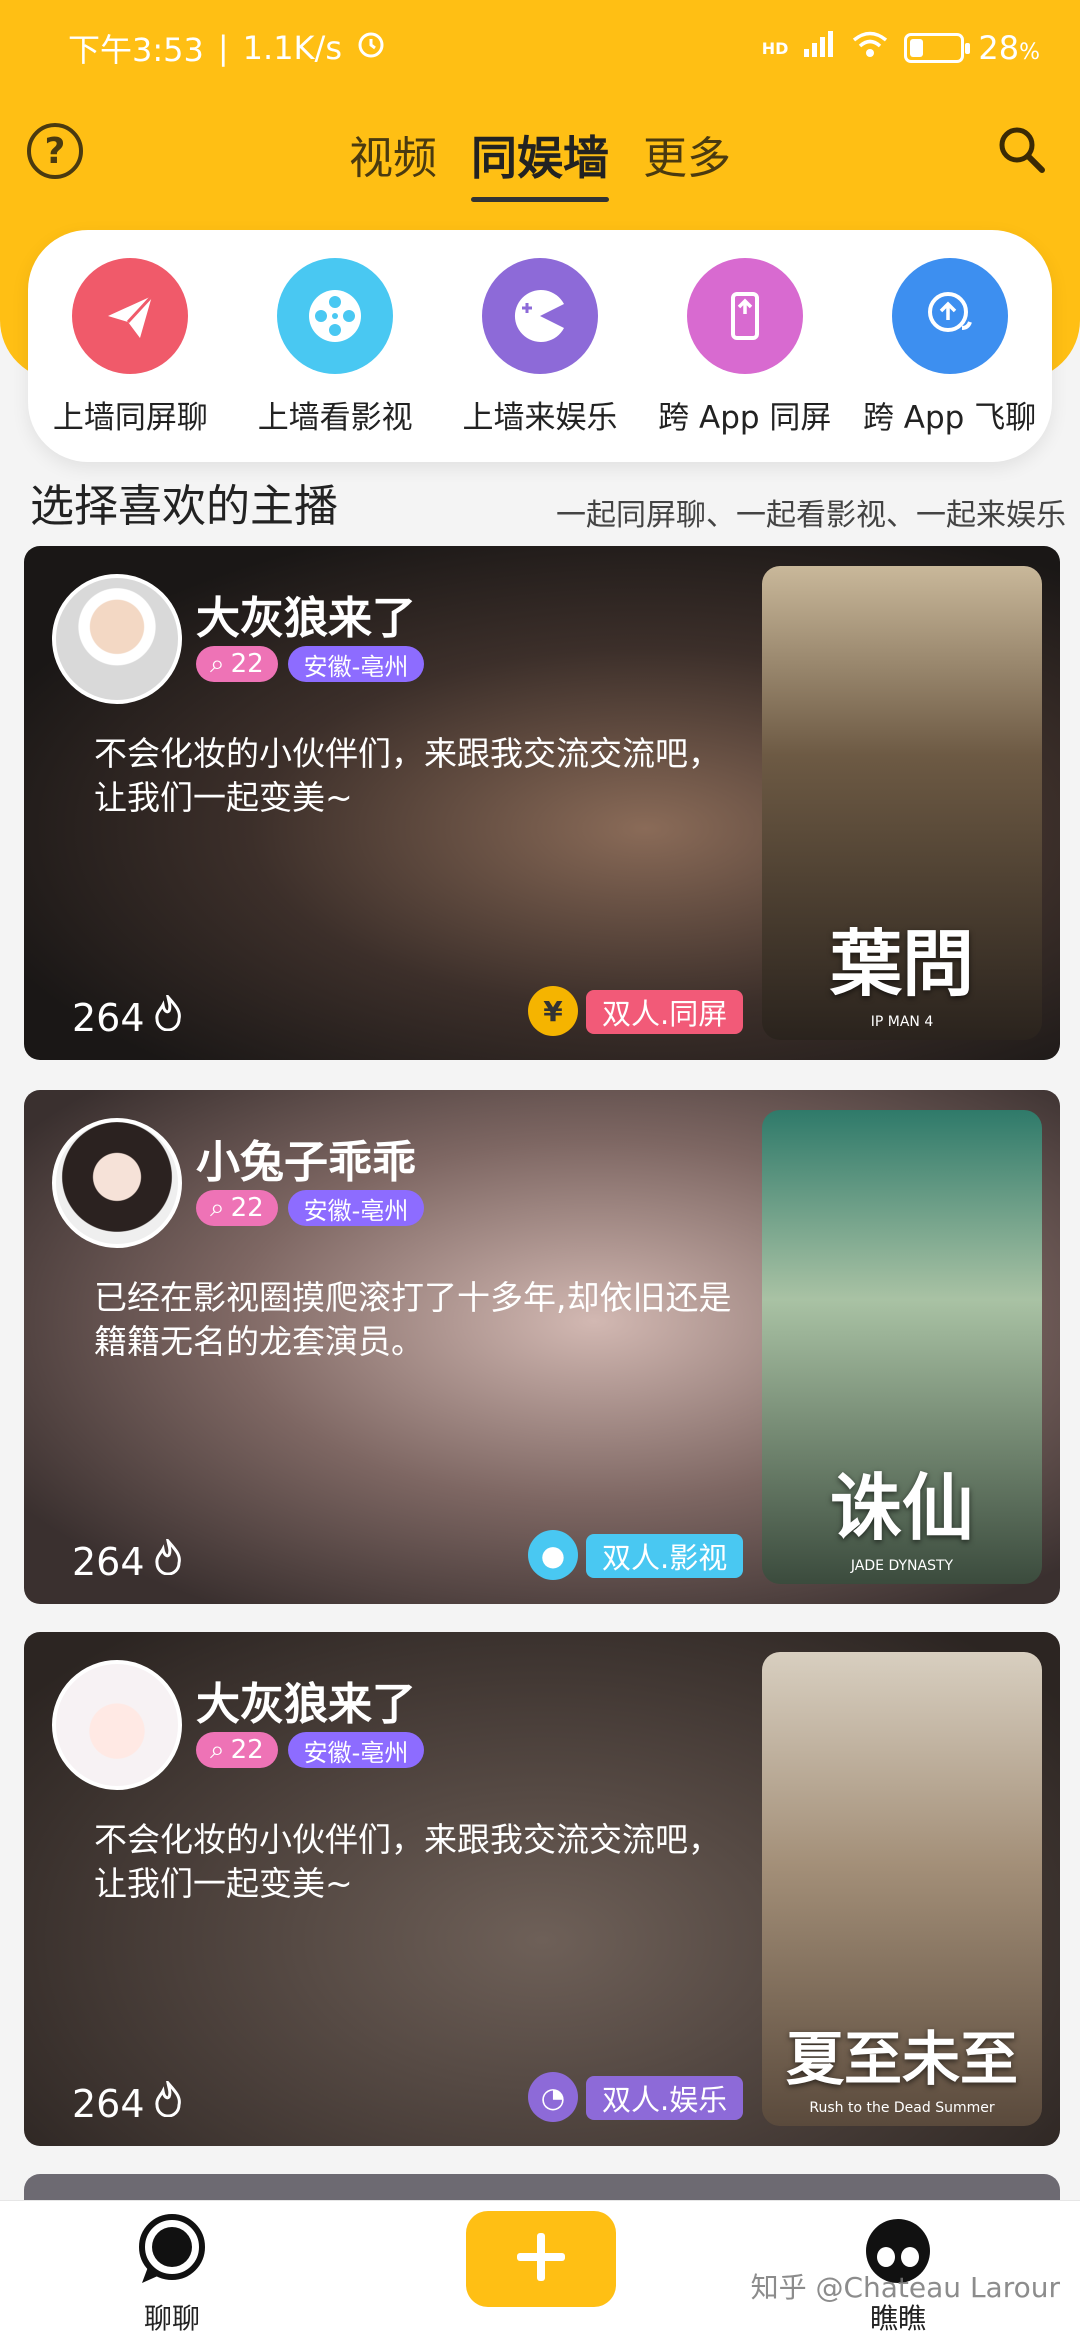 The width and height of the screenshot is (1080, 2340). I want to click on add-button, so click(541, 2259).